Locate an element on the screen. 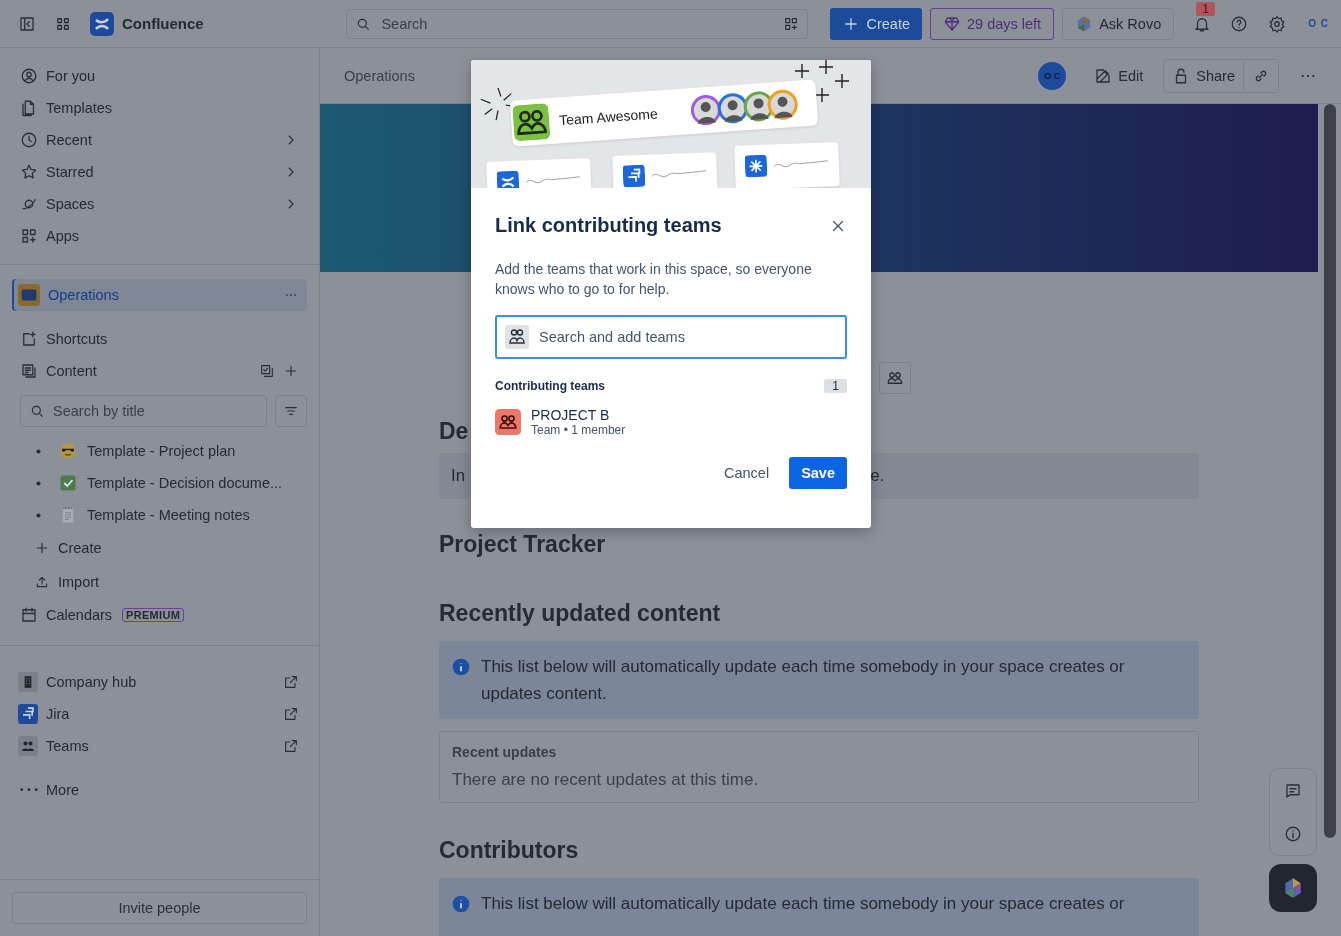 The image size is (1341, 936). team-name: PROJECT B is located at coordinates (571, 415).